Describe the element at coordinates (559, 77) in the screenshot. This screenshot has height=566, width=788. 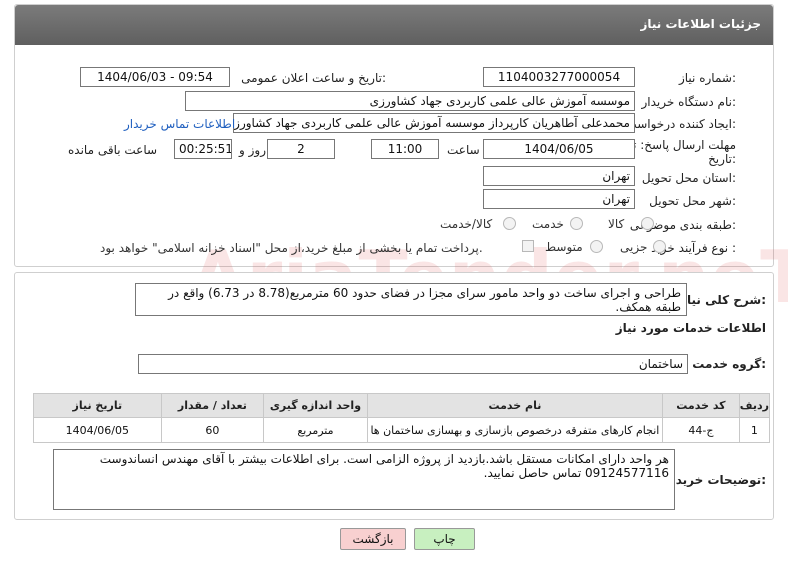
I see `need-number-field: 1104003277000054` at that location.